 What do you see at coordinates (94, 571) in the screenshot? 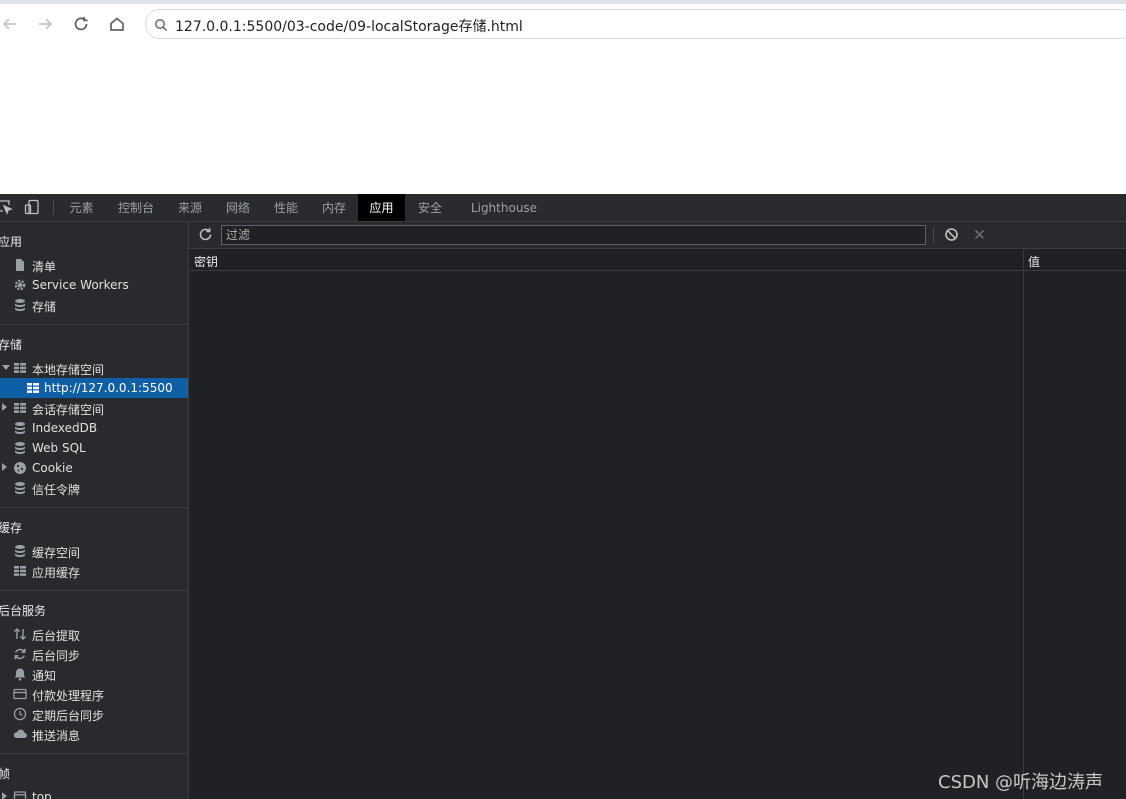
I see `sidebar-item-application-cache: 应用缓存` at bounding box center [94, 571].